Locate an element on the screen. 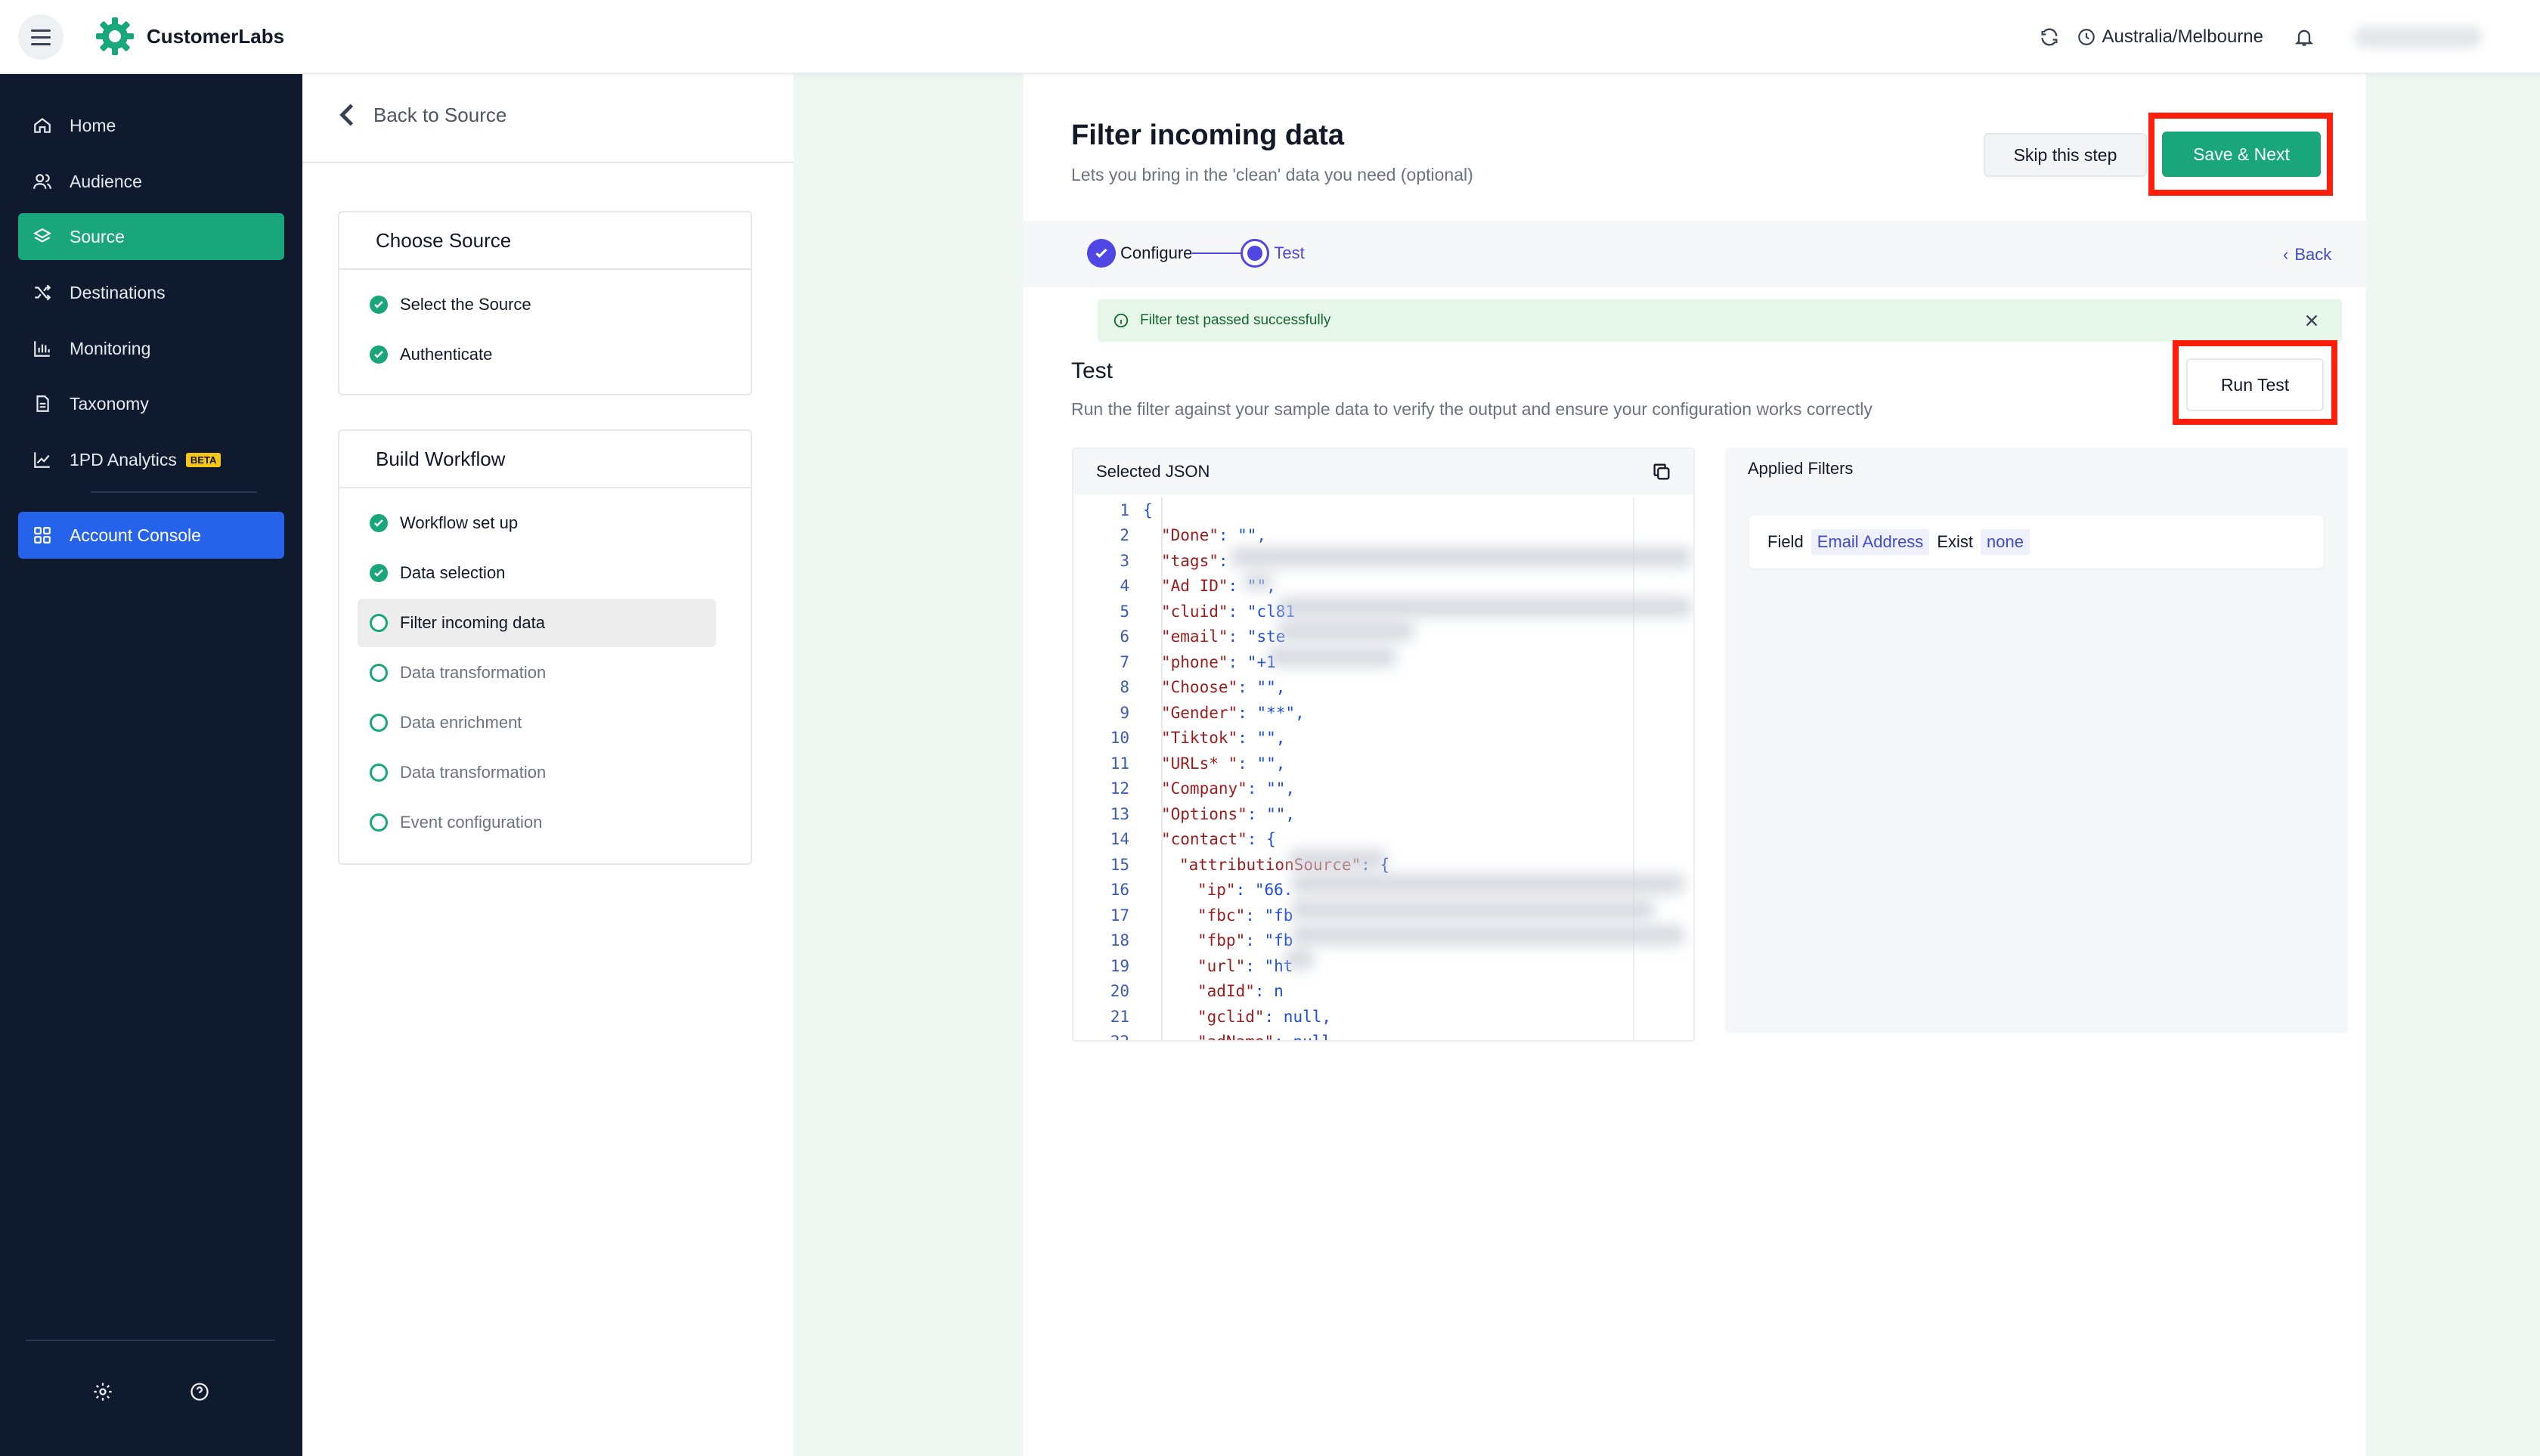  json-panel-title: Selected JSON is located at coordinates (1153, 471).